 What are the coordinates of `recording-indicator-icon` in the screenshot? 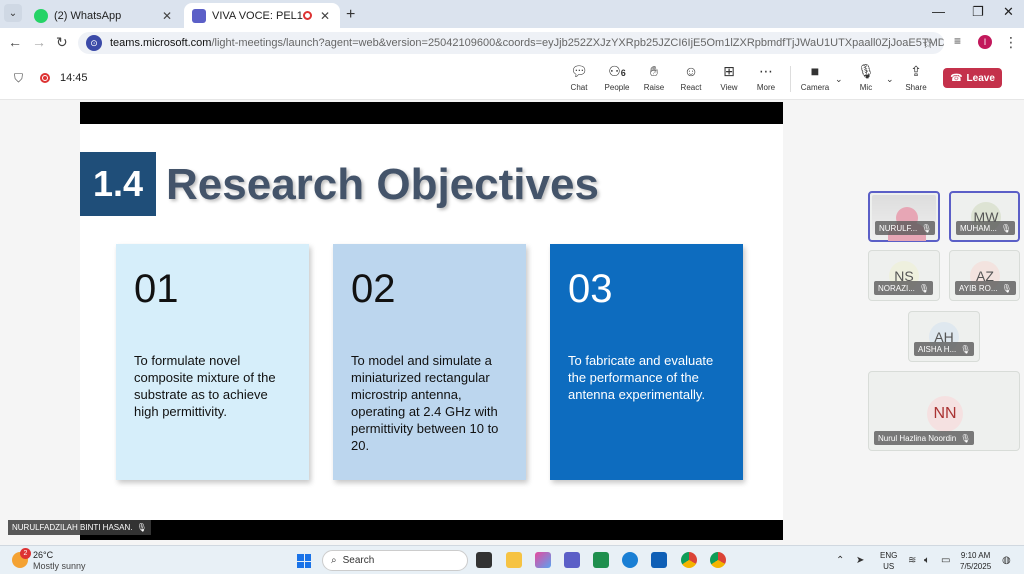 It's located at (45, 78).